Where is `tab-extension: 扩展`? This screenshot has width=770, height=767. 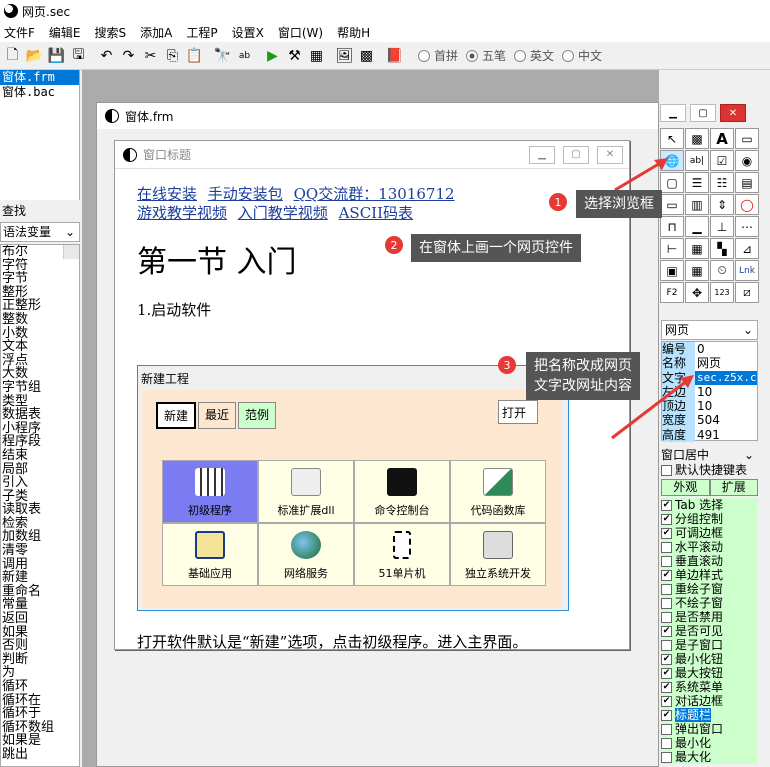 tab-extension: 扩展 is located at coordinates (733, 487).